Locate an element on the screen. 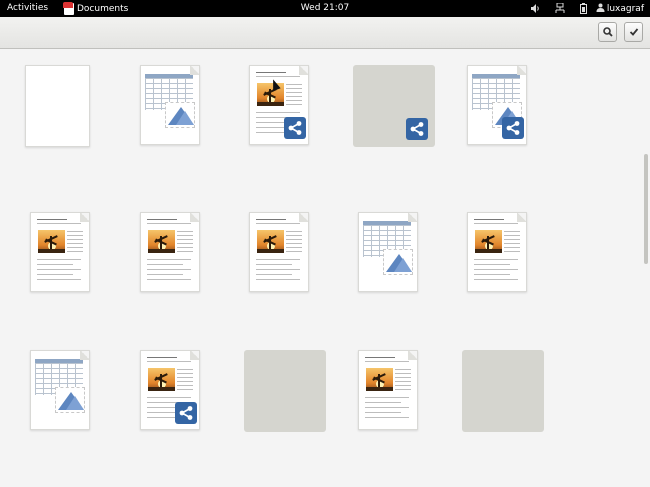 This screenshot has height=487, width=650. header-bar is located at coordinates (325, 33).